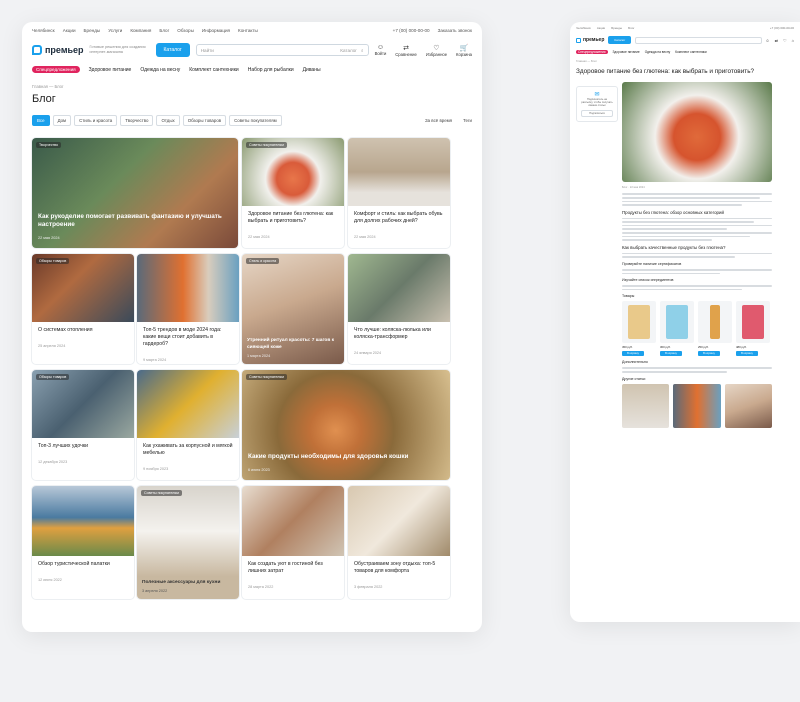 This screenshot has height=702, width=800. Describe the element at coordinates (312, 70) in the screenshot. I see `promo-item: Диваны` at that location.